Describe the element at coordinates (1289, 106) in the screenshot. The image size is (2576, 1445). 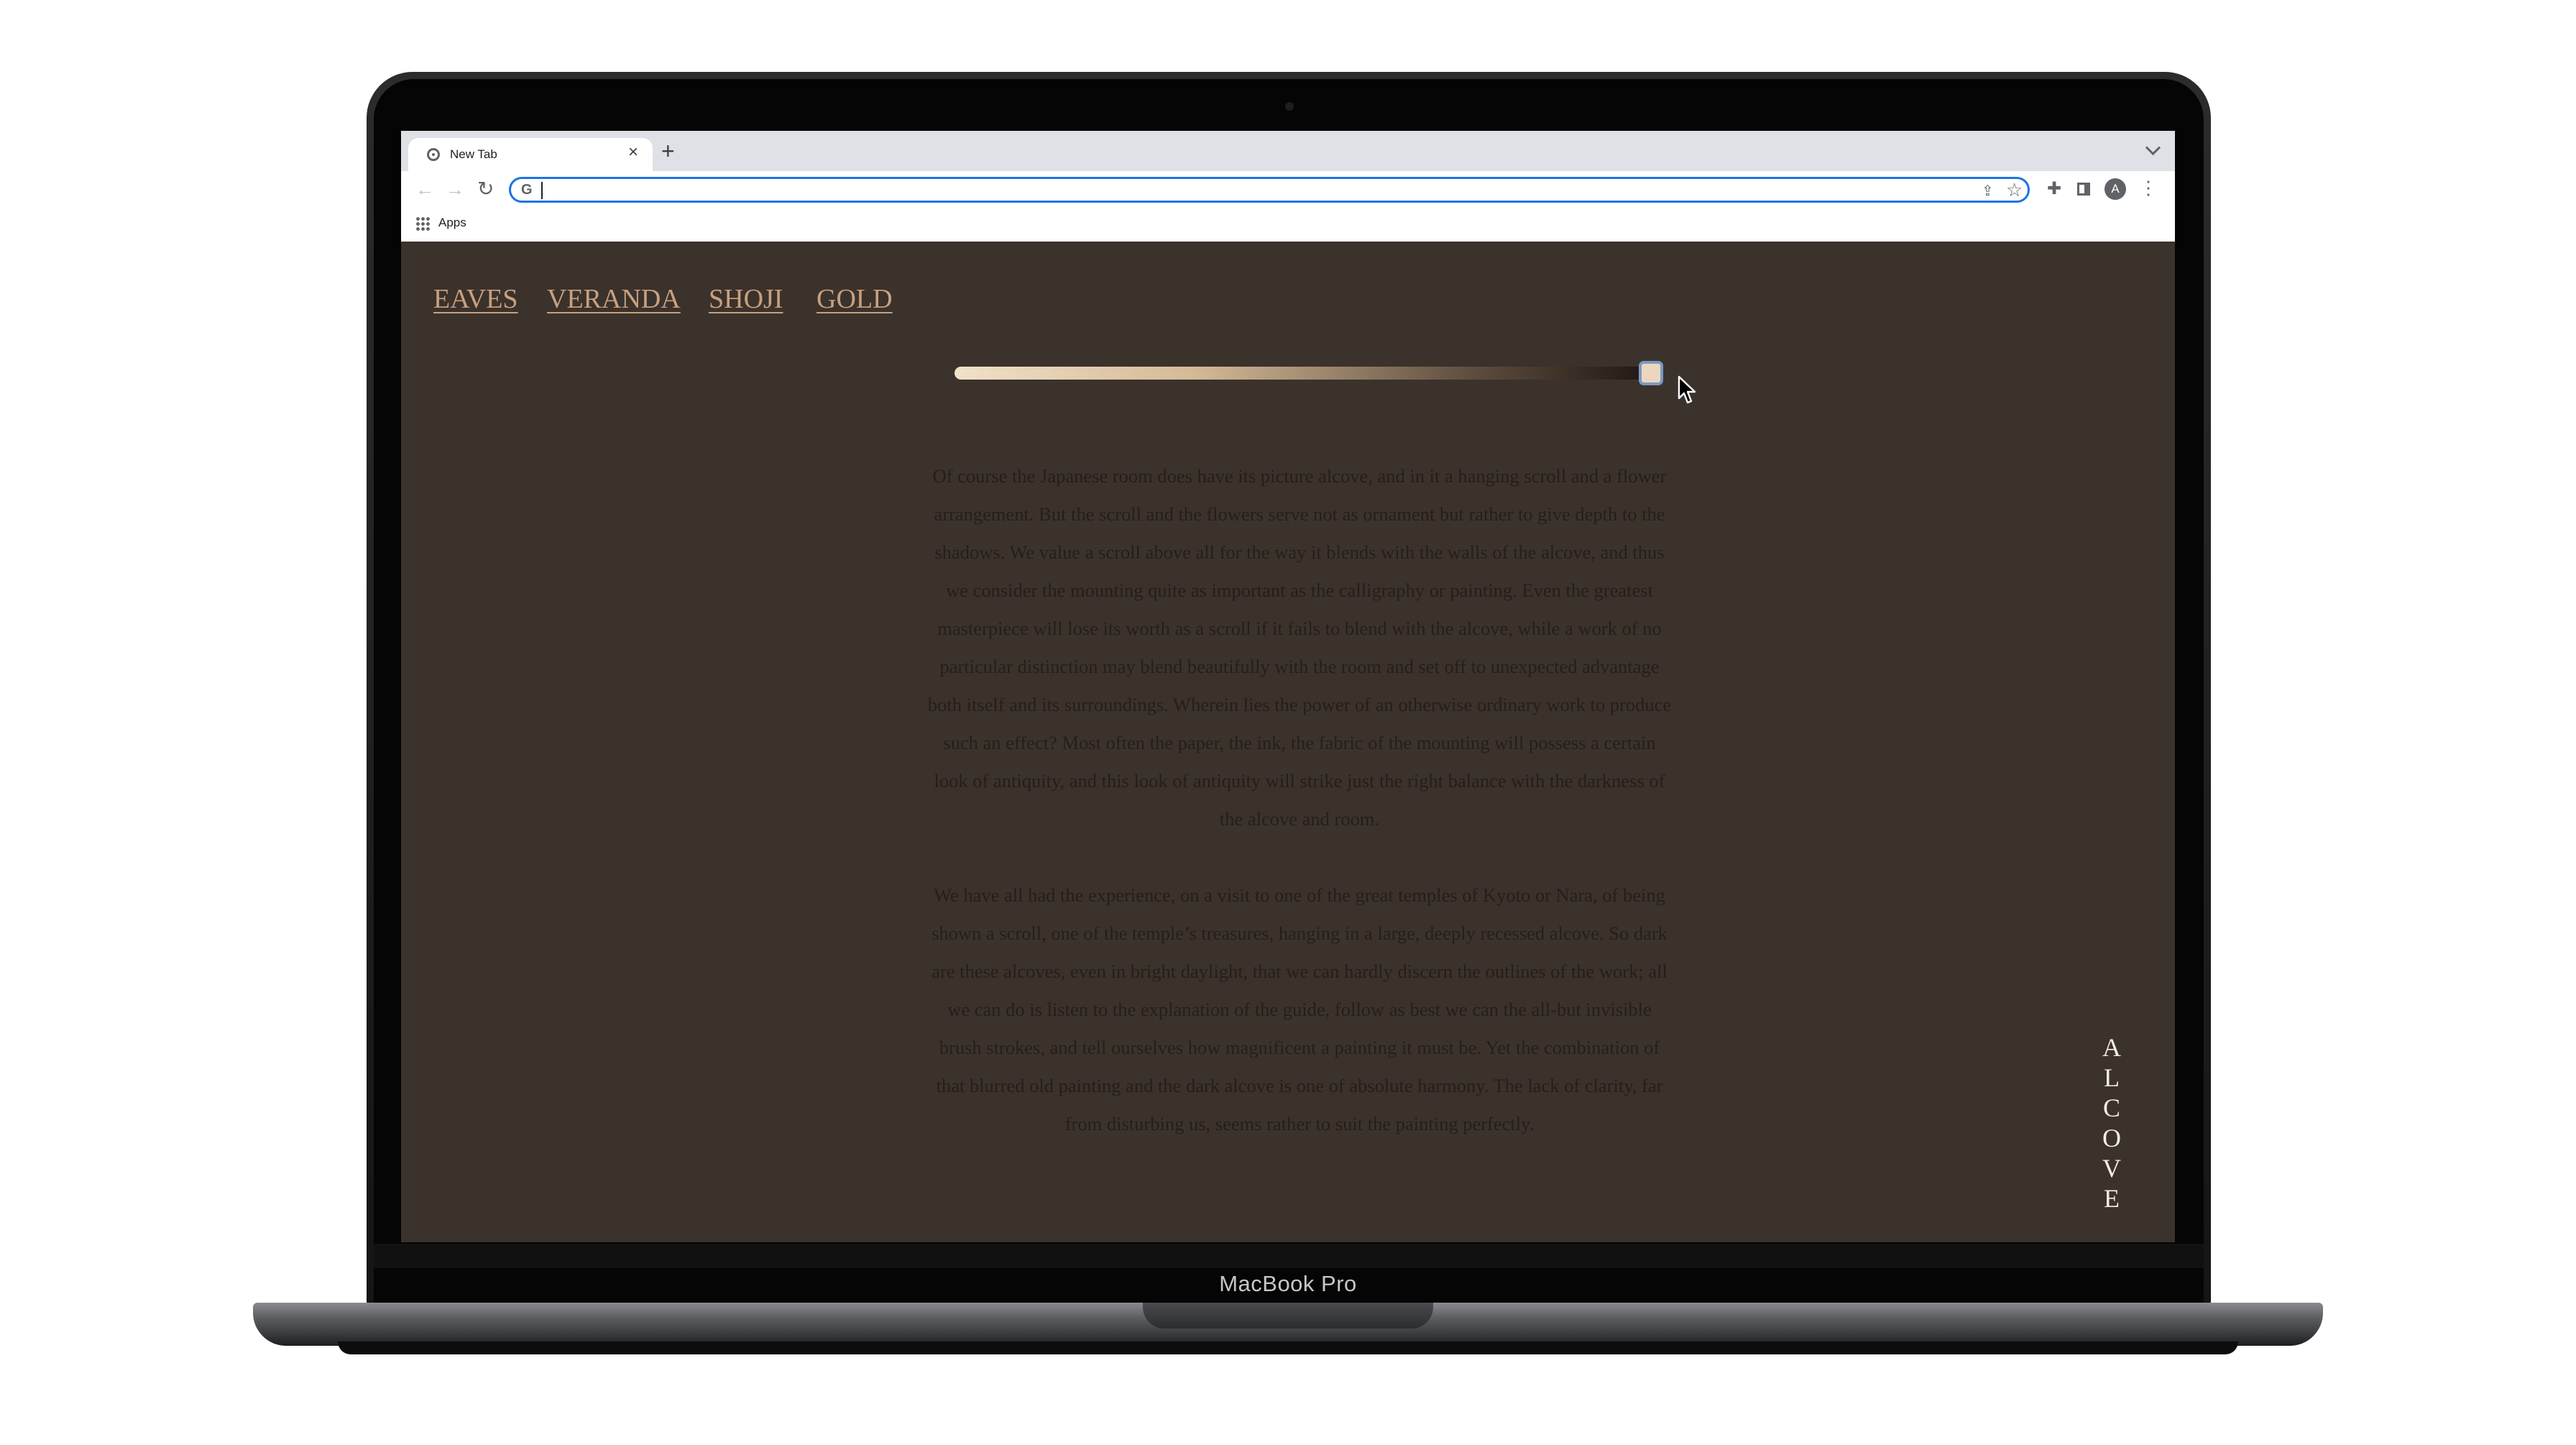
I see `camera-icon` at that location.